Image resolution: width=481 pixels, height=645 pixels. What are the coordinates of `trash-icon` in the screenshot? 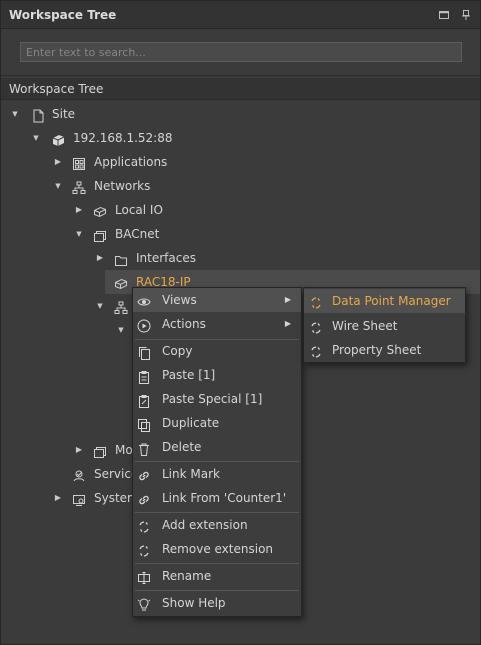 It's located at (144, 448).